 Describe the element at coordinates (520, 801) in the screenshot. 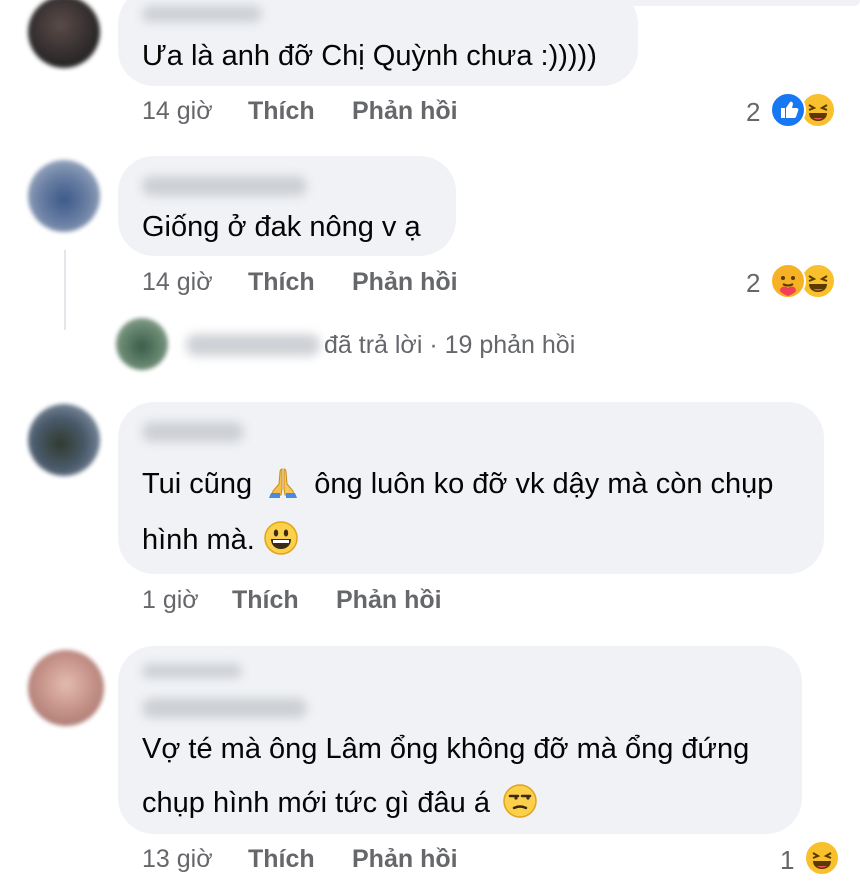

I see `unamused-face-icon` at that location.